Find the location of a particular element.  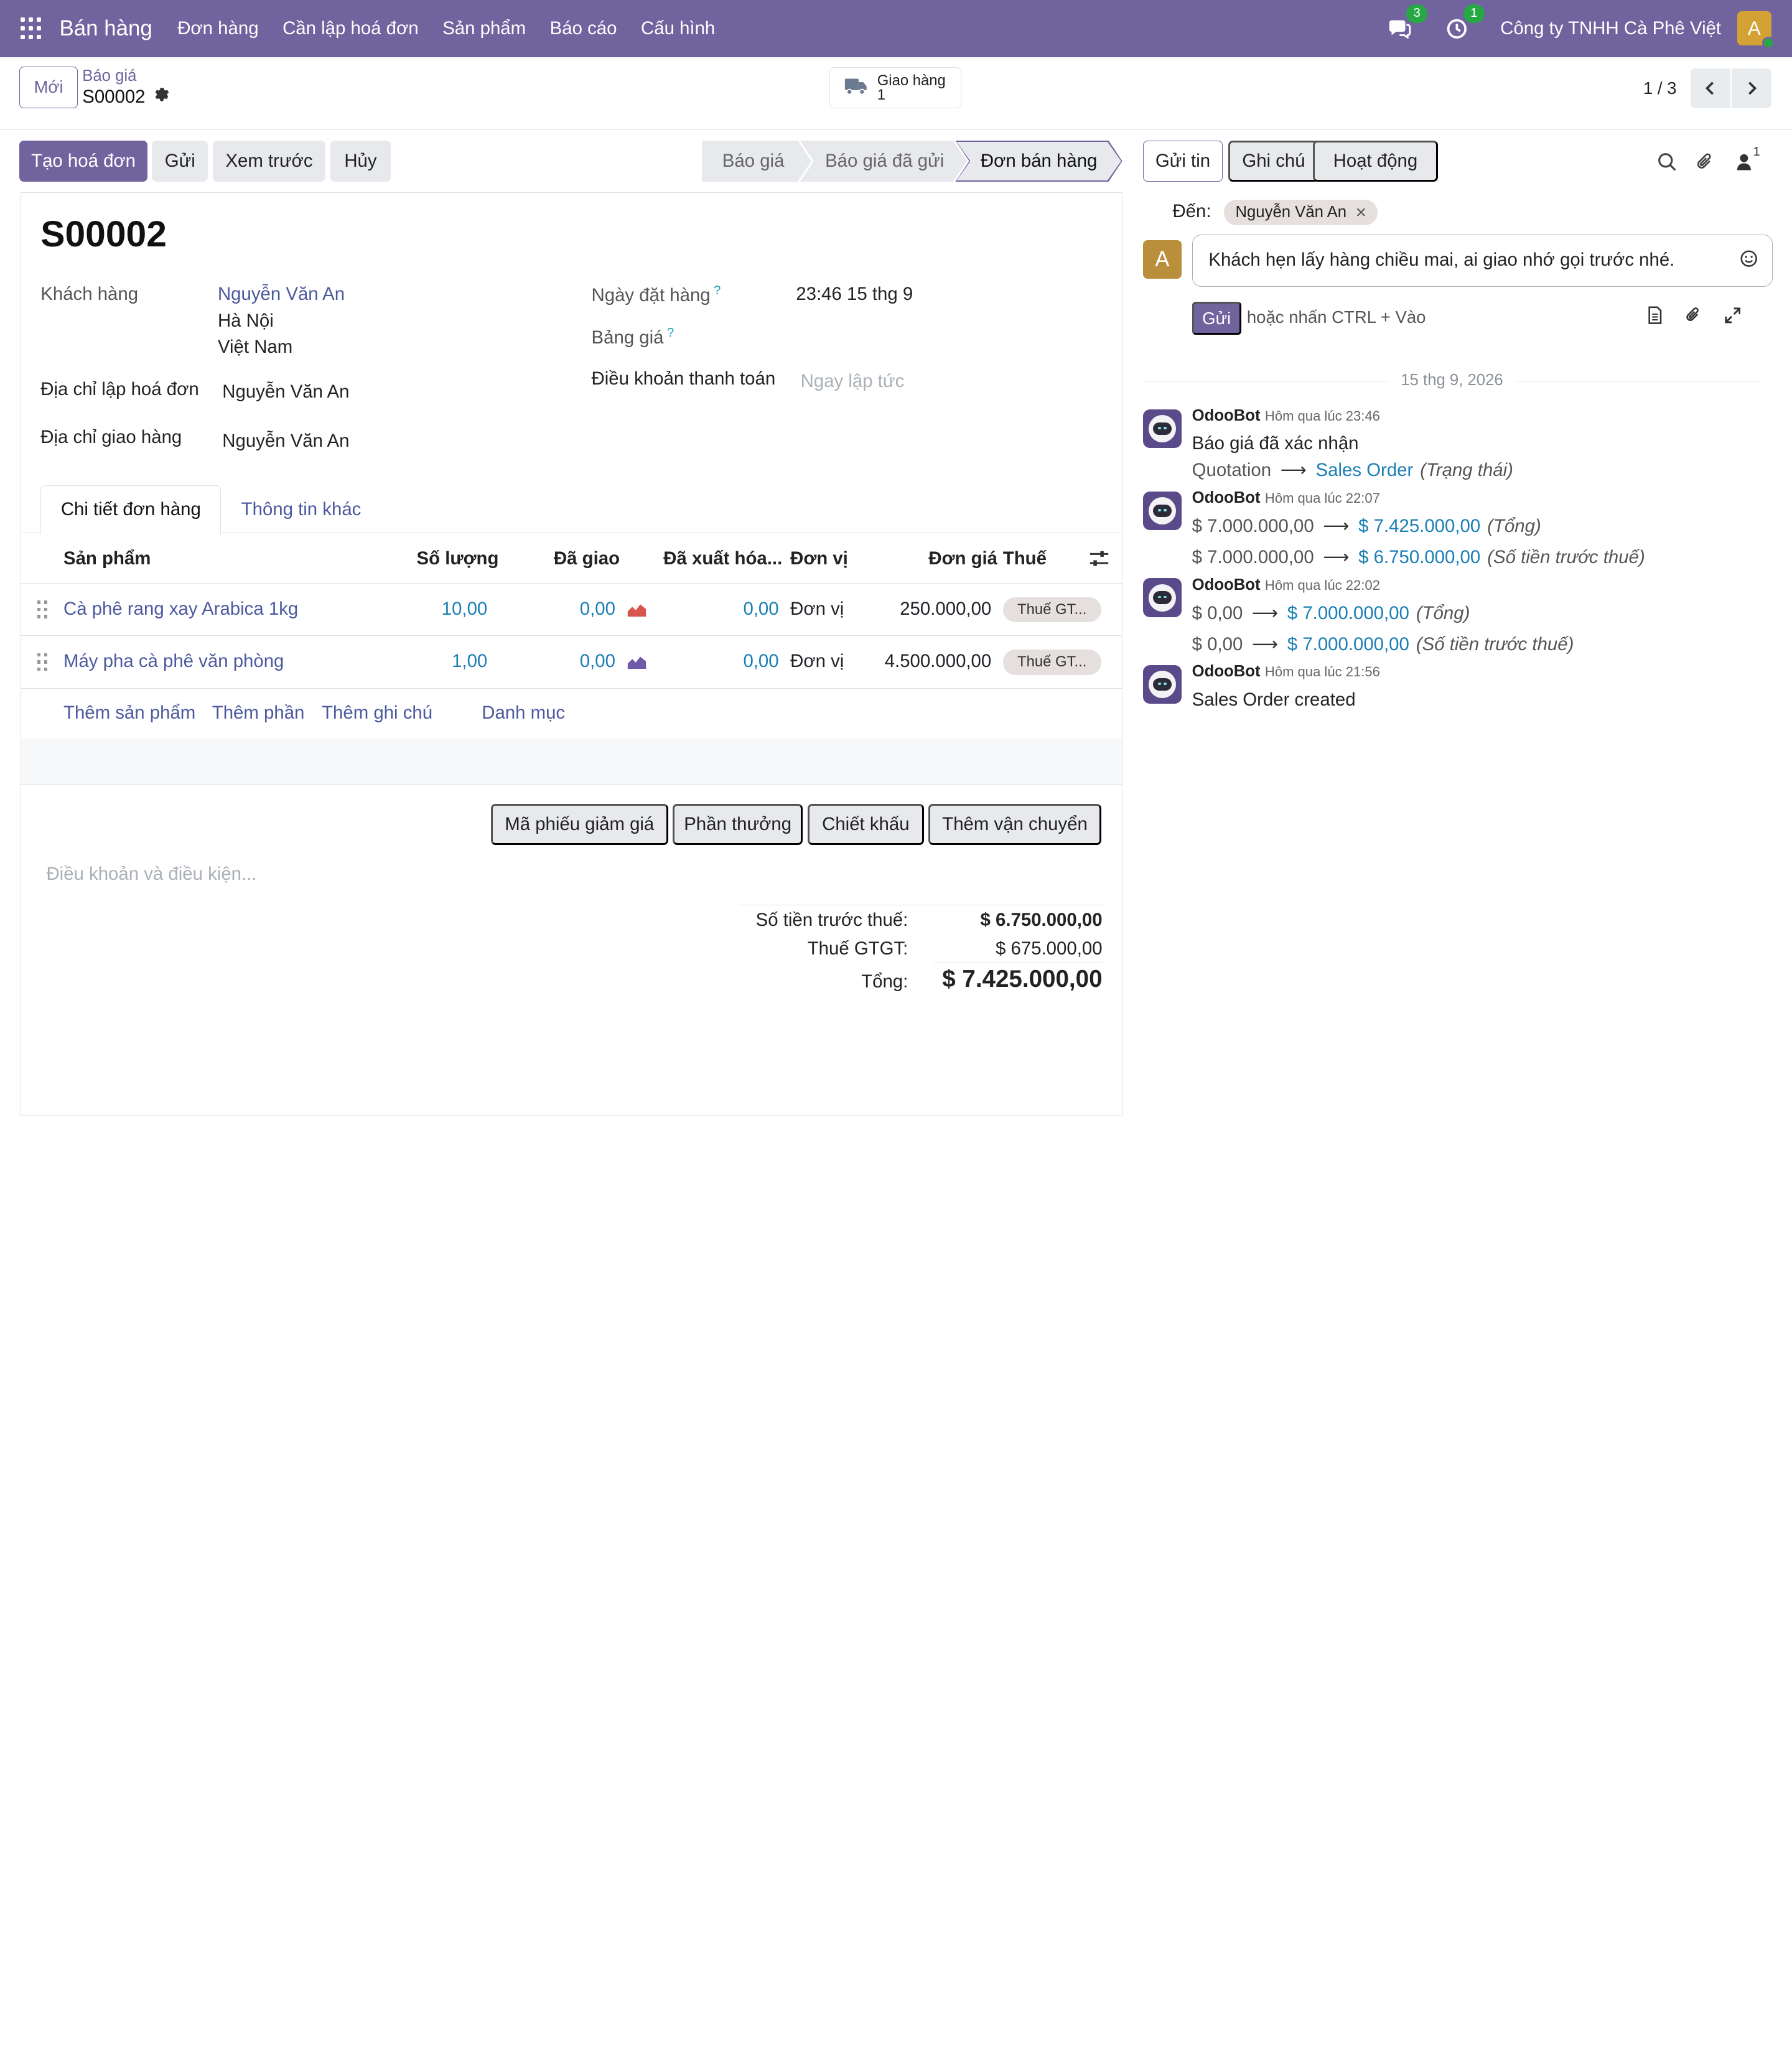

pricelist-help-icon: ? is located at coordinates (670, 333).